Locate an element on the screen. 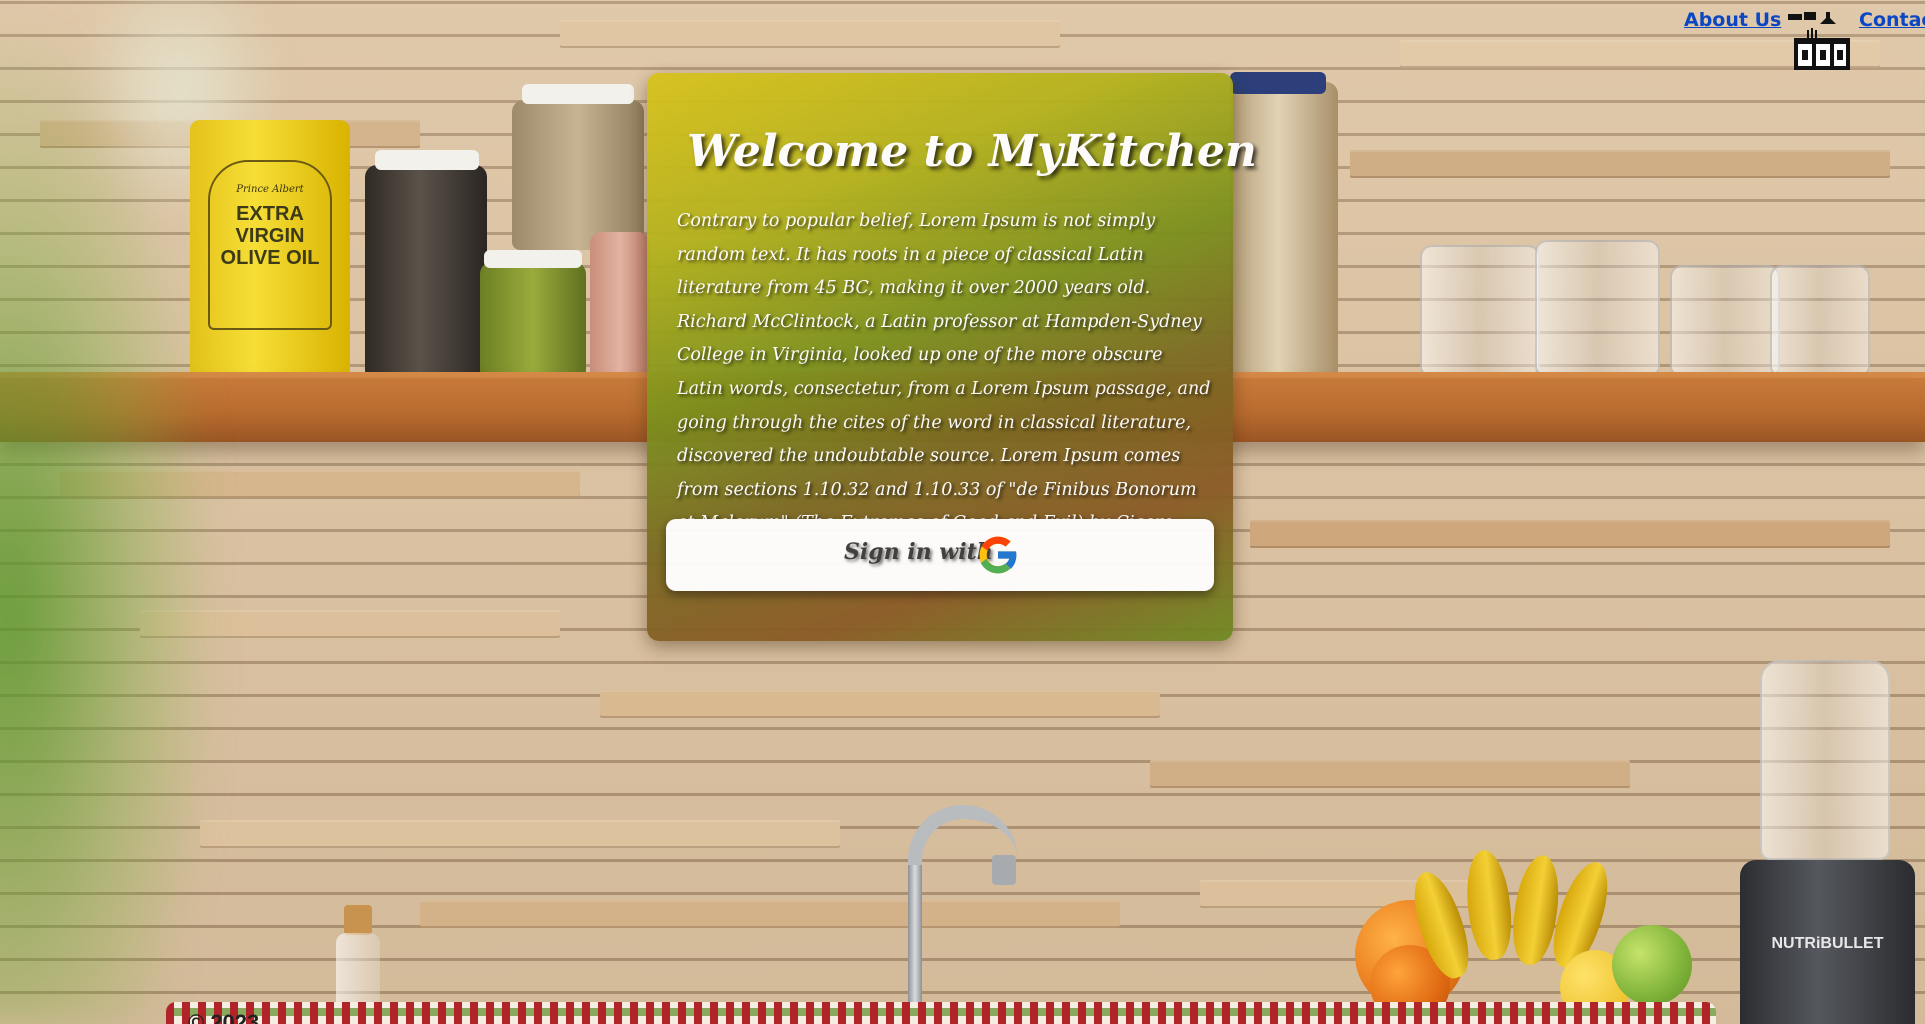 This screenshot has width=1925, height=1024. olive-oil-brand: Prince Albert is located at coordinates (270, 189).